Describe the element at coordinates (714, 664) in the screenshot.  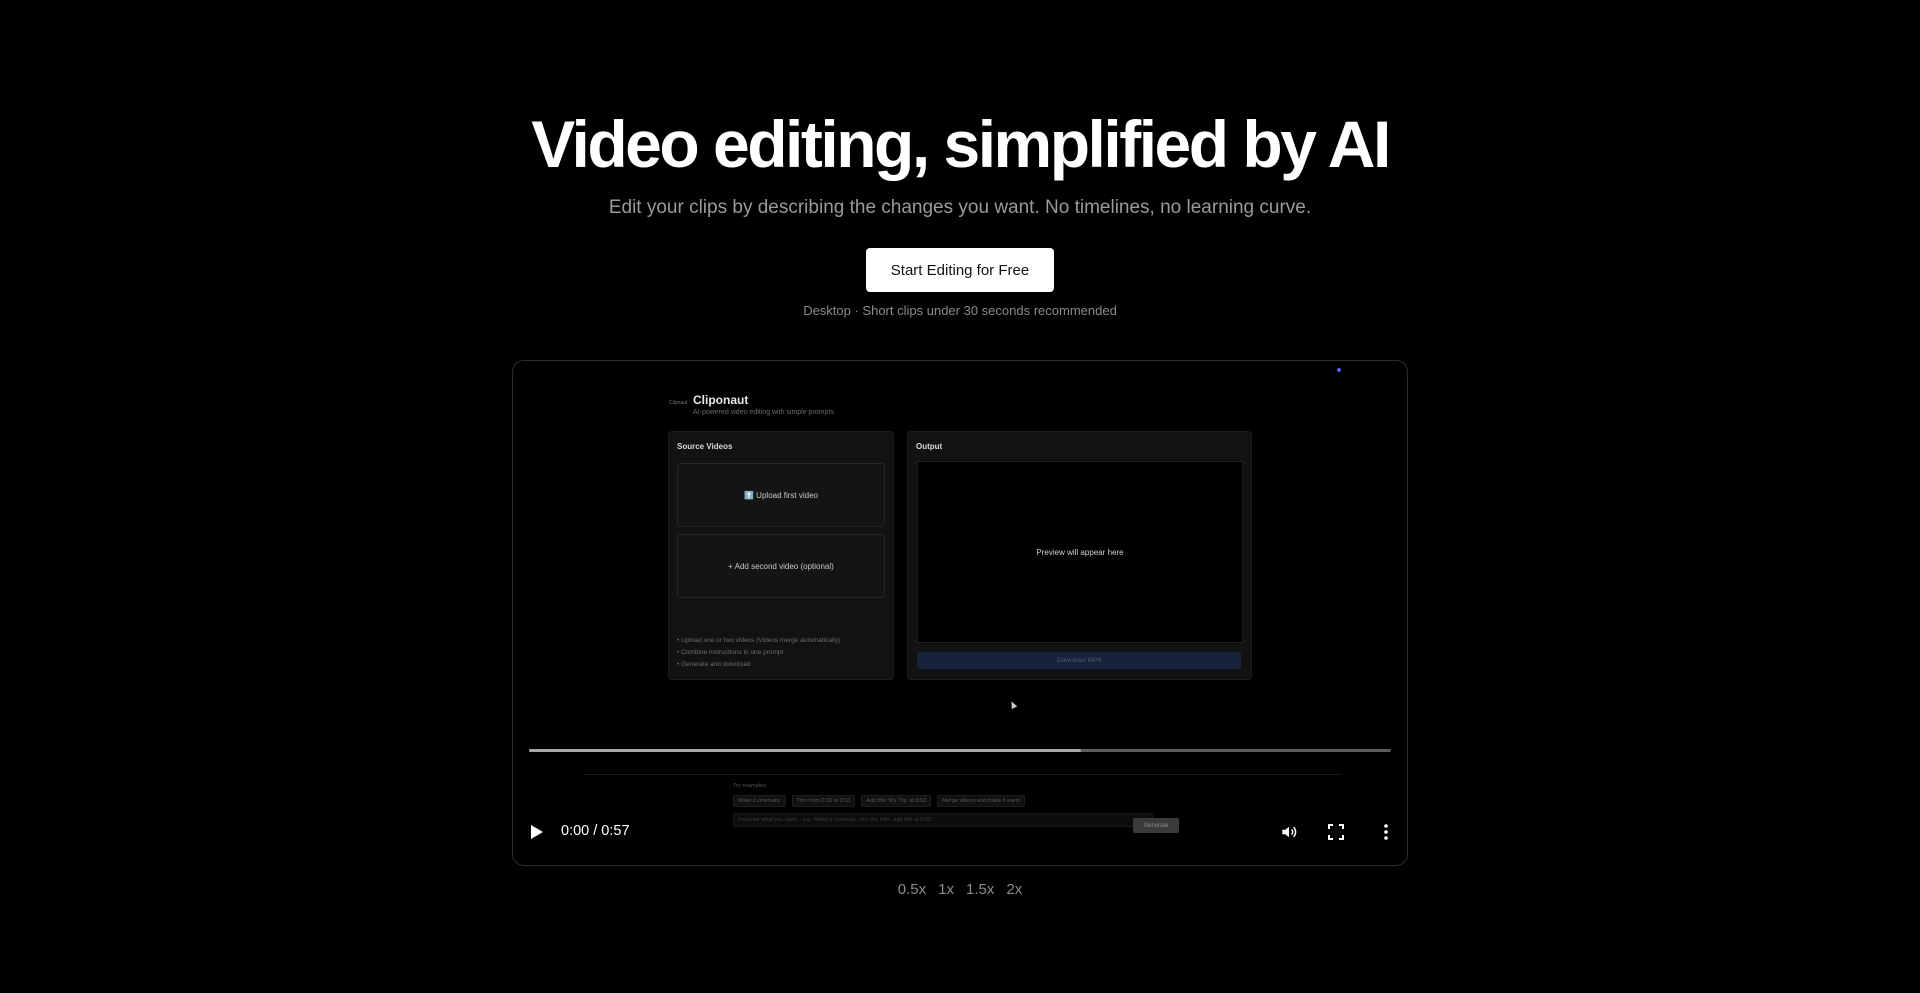
I see `tip-item: • Generate and download` at that location.